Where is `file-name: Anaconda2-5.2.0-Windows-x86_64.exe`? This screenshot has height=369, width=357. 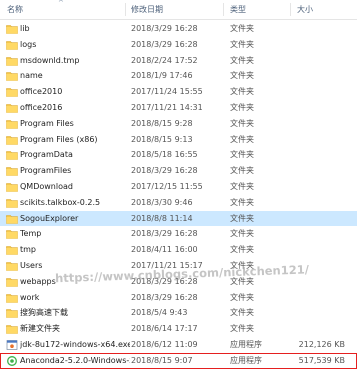
file-name: Anaconda2-5.2.0-Windows-x86_64.exe is located at coordinates (75, 360).